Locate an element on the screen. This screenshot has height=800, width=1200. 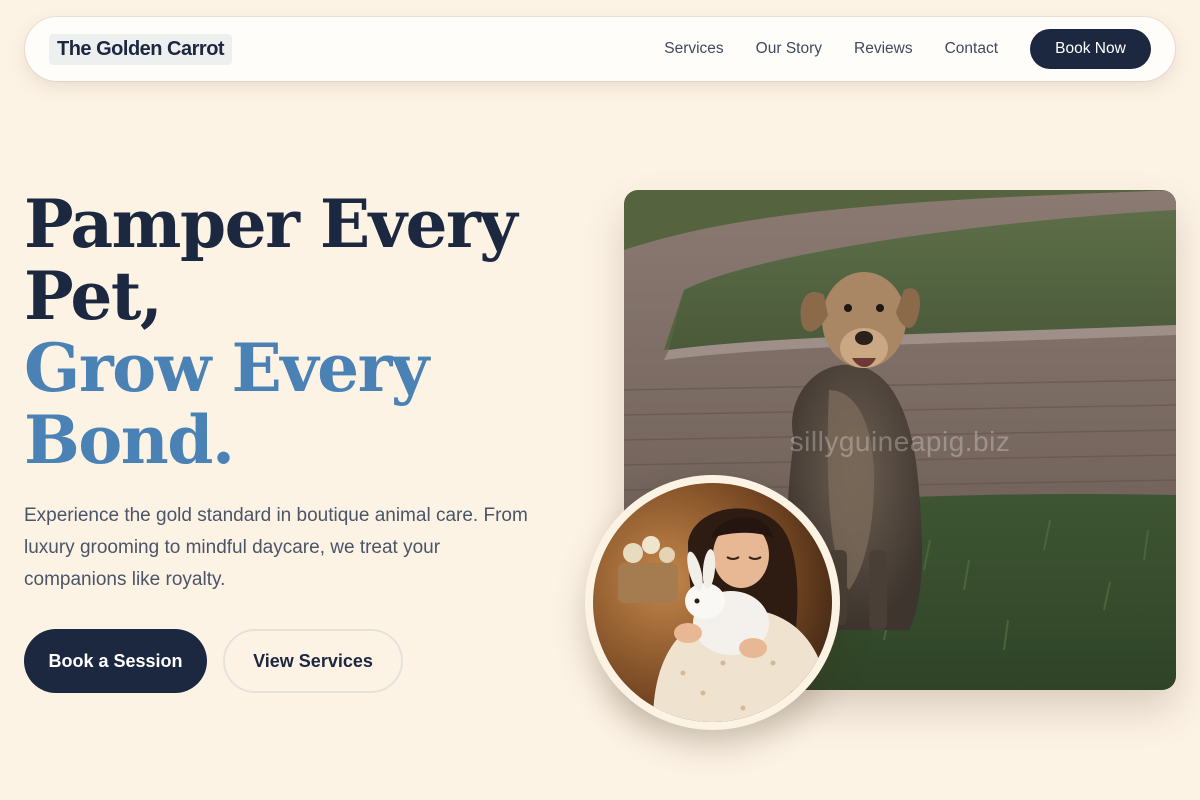
hero-photo-woman-rabbit is located at coordinates (712, 602).